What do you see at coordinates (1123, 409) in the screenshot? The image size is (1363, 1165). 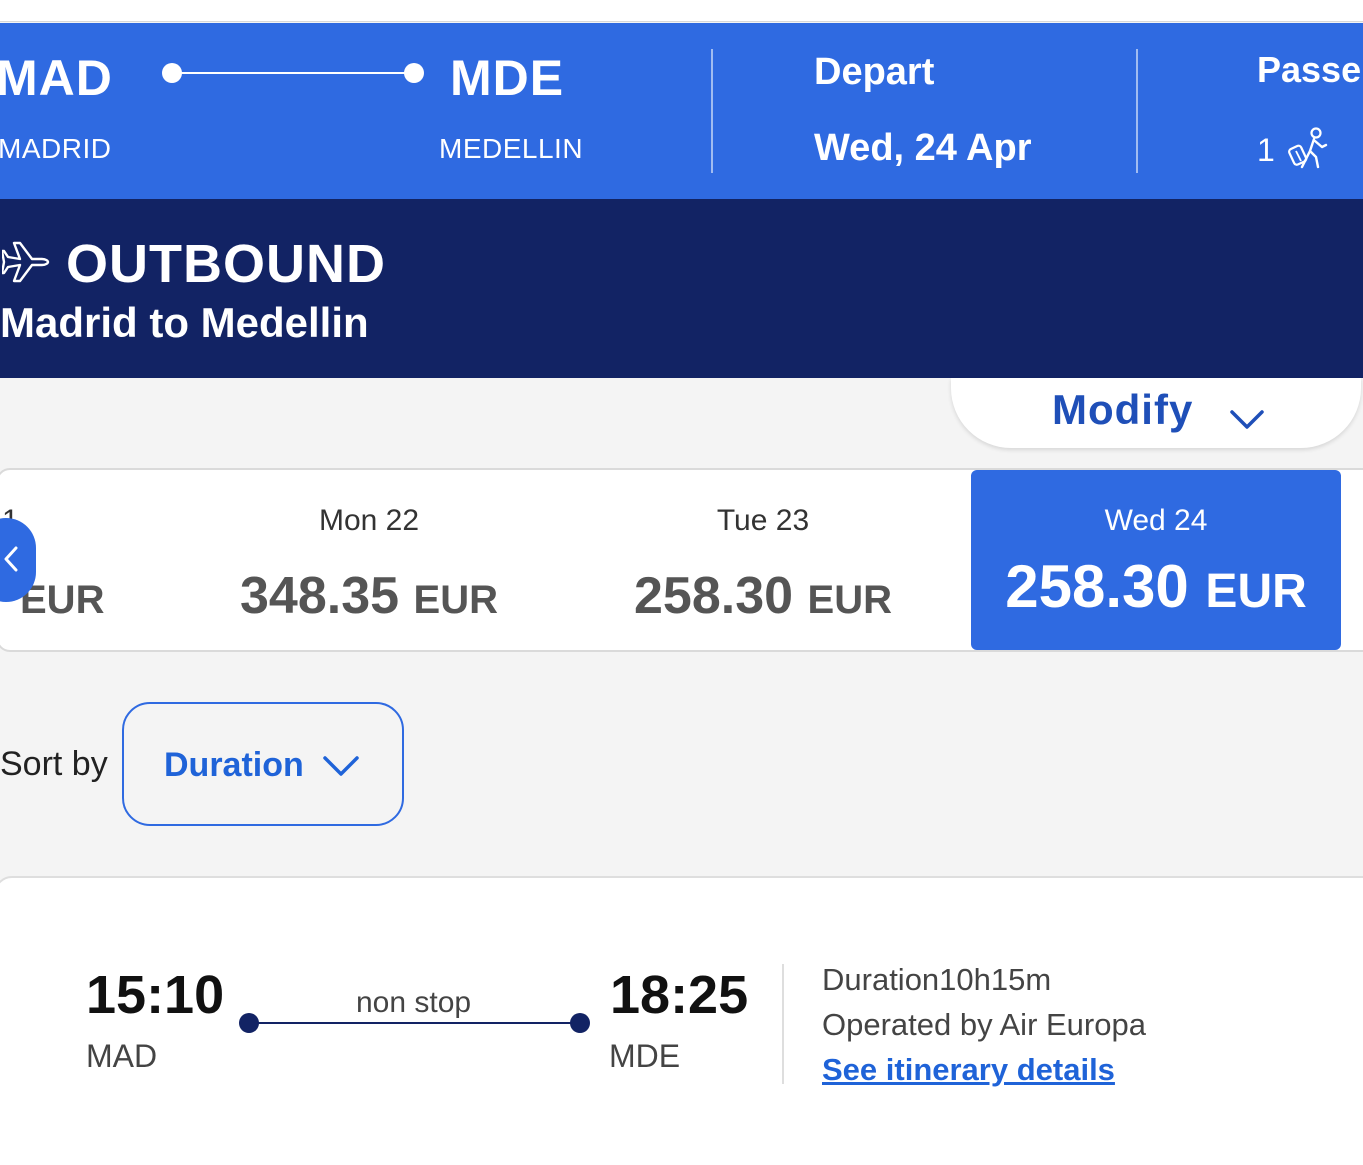 I see `modify-label: Modify` at bounding box center [1123, 409].